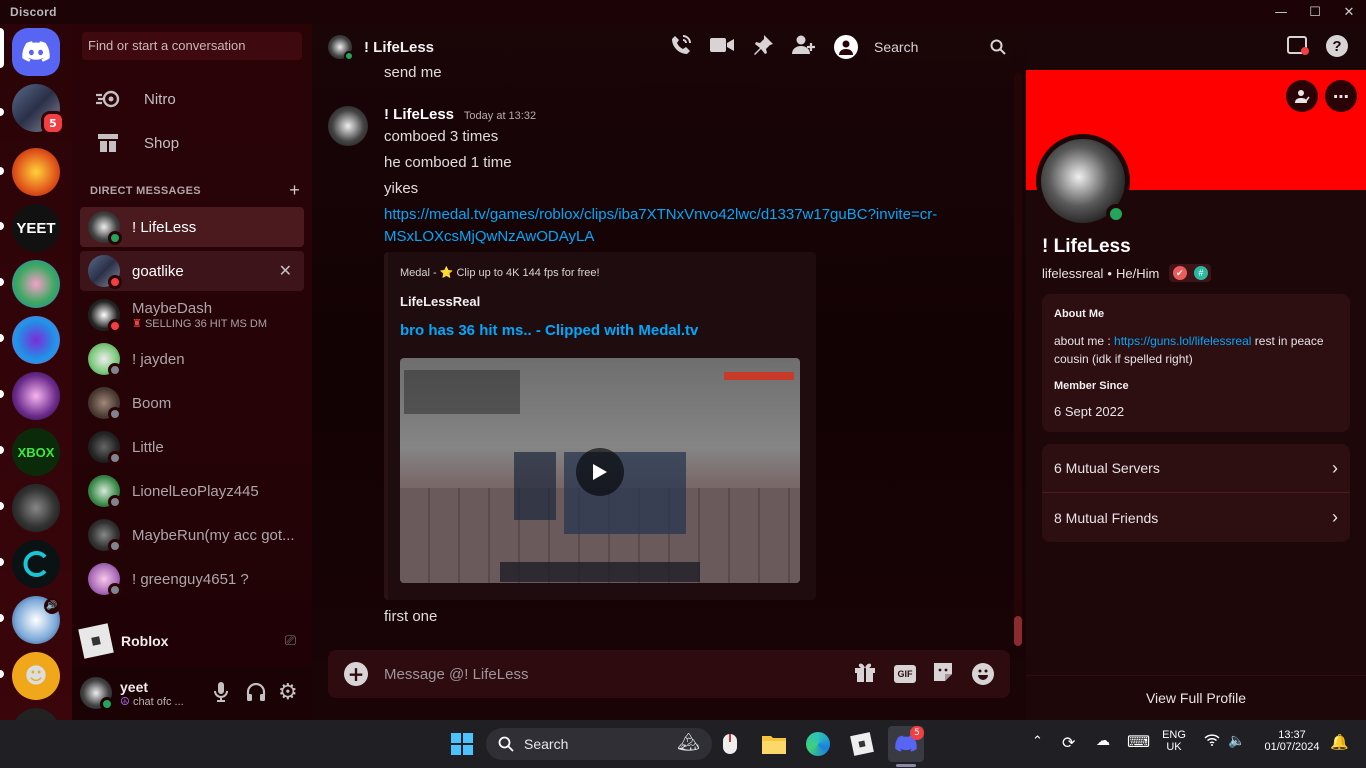  Describe the element at coordinates (1196, 468) in the screenshot. I see `mutual-servers-row: 6 Mutual Servers ›` at that location.